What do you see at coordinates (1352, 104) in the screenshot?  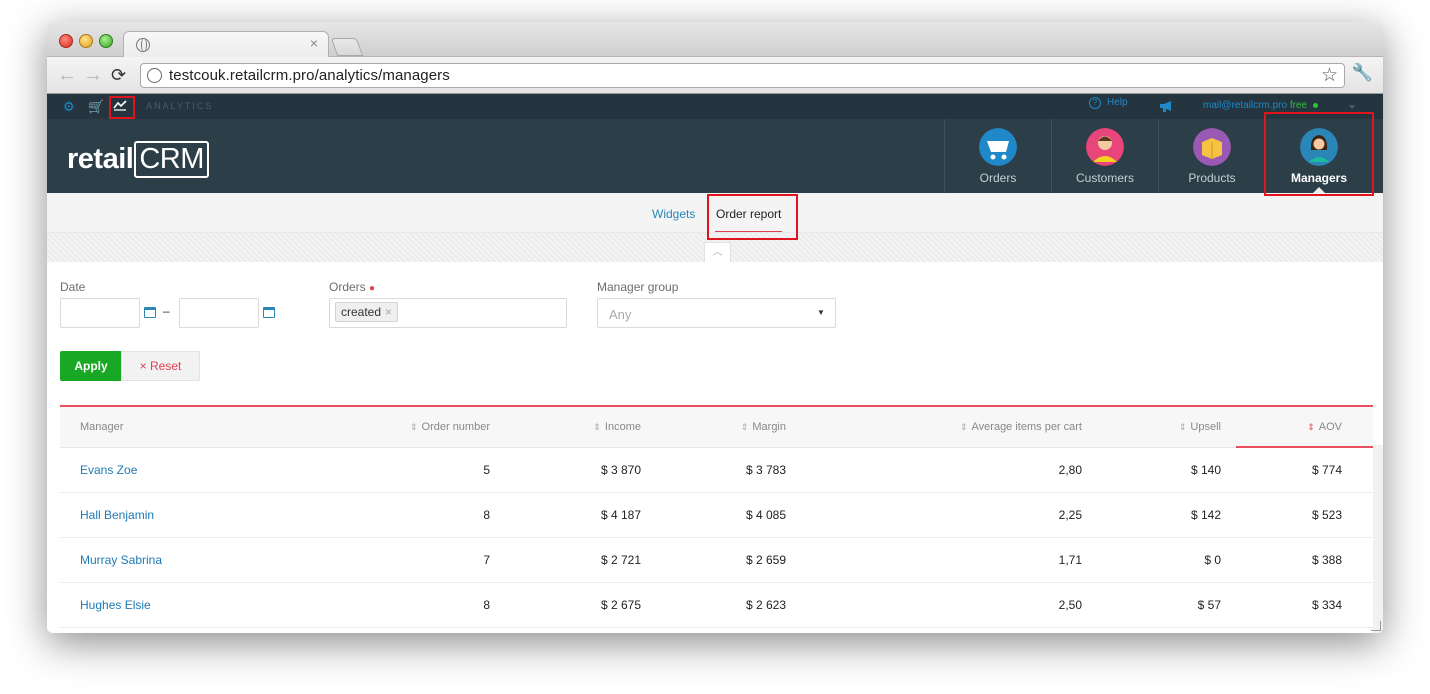 I see `chevron-down-icon: ⌄` at bounding box center [1352, 104].